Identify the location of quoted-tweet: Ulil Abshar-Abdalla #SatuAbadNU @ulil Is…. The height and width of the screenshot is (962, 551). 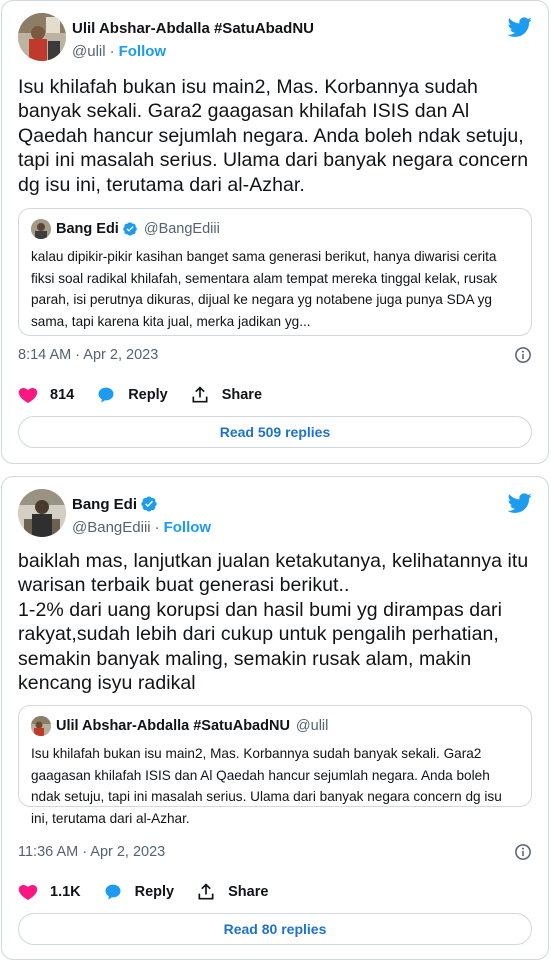
(275, 765).